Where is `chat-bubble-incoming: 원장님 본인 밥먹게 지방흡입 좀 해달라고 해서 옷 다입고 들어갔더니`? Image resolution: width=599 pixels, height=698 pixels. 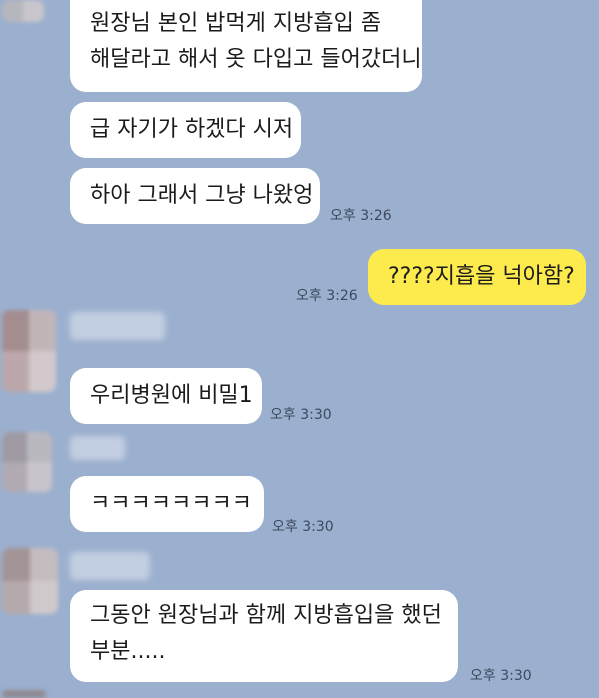
chat-bubble-incoming: 원장님 본인 밥먹게 지방흡입 좀 해달라고 해서 옷 다입고 들어갔더니 is located at coordinates (246, 46).